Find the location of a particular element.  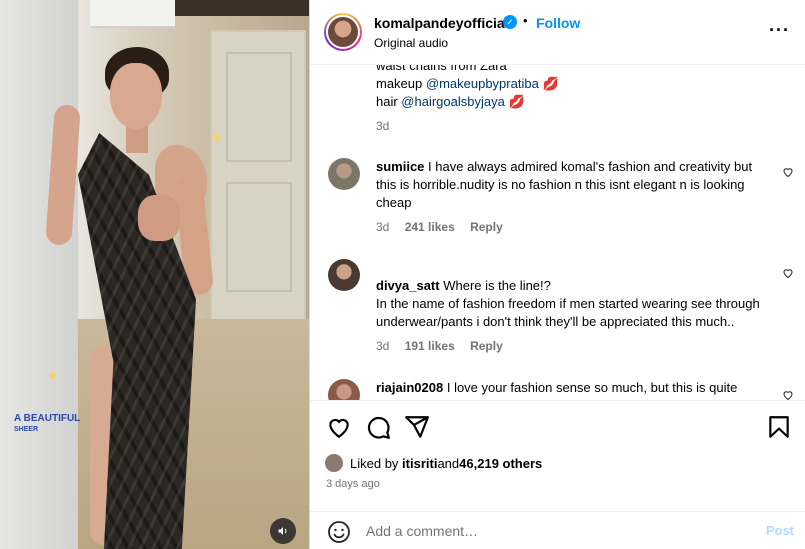

emoji-icon is located at coordinates (339, 532).